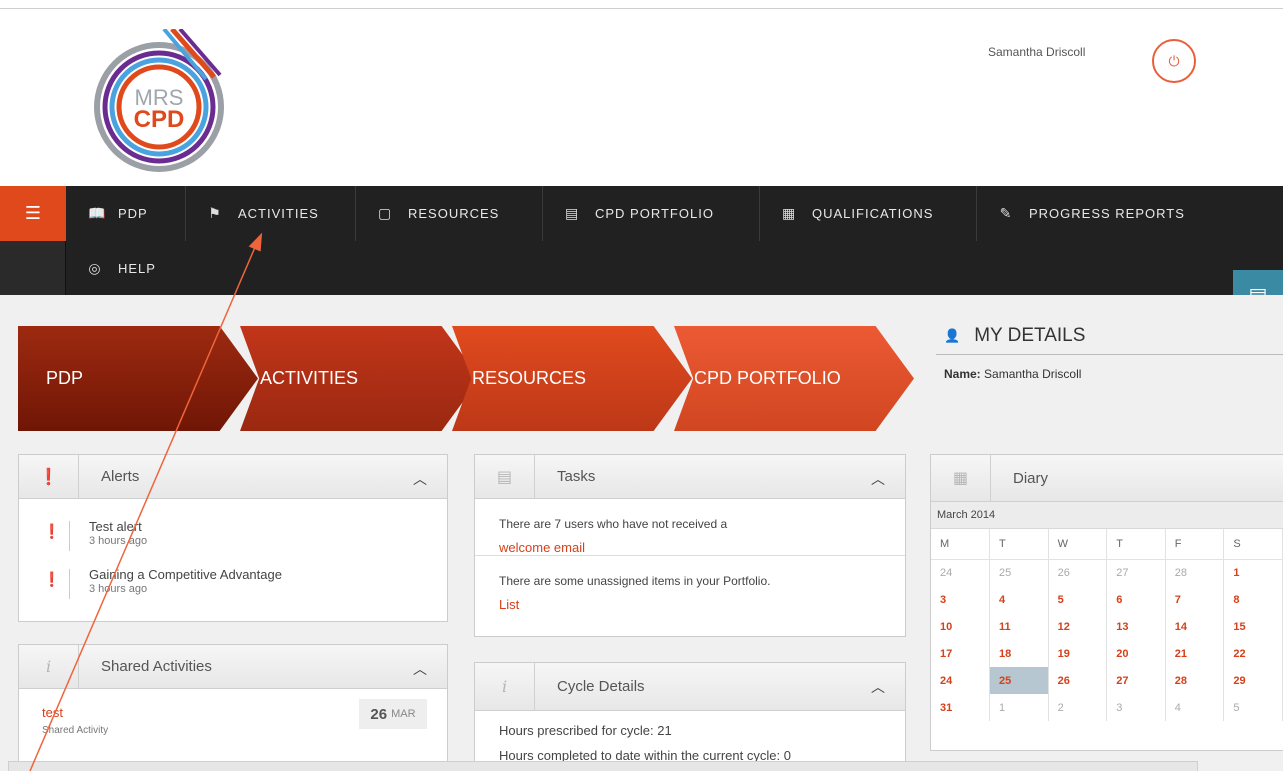 The height and width of the screenshot is (771, 1283). Describe the element at coordinates (233, 476) in the screenshot. I see `alerts-panel-header: ❗ Alerts ︿` at that location.